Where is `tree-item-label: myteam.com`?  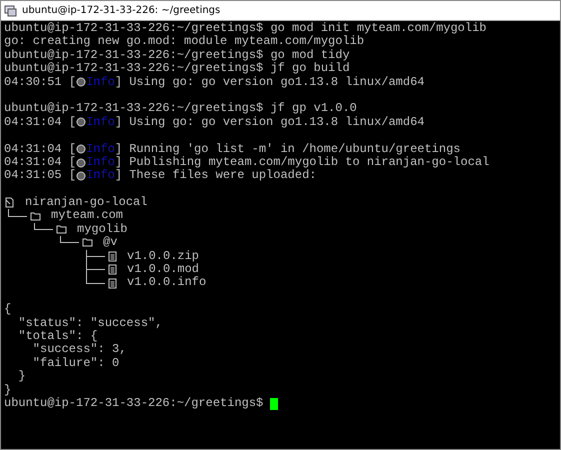
tree-item-label: myteam.com is located at coordinates (87, 216).